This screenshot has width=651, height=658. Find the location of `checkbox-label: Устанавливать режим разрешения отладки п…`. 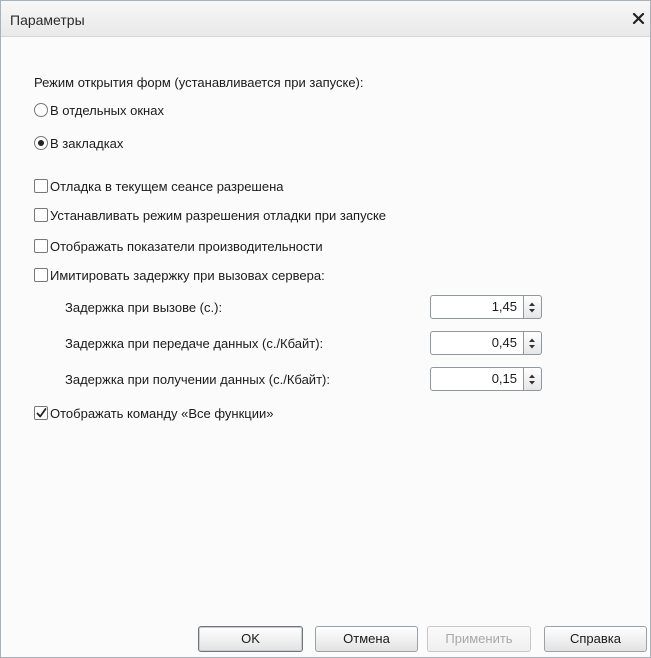

checkbox-label: Устанавливать режим разрешения отладки п… is located at coordinates (218, 215).